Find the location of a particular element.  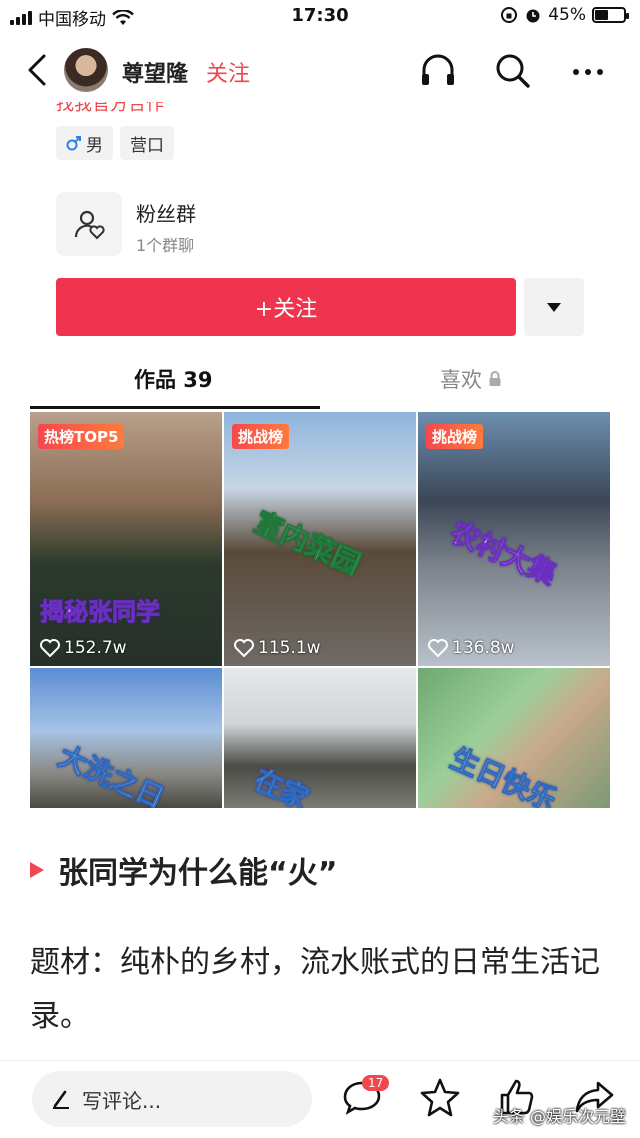

video-likes-count: 115.1w is located at coordinates (289, 648).